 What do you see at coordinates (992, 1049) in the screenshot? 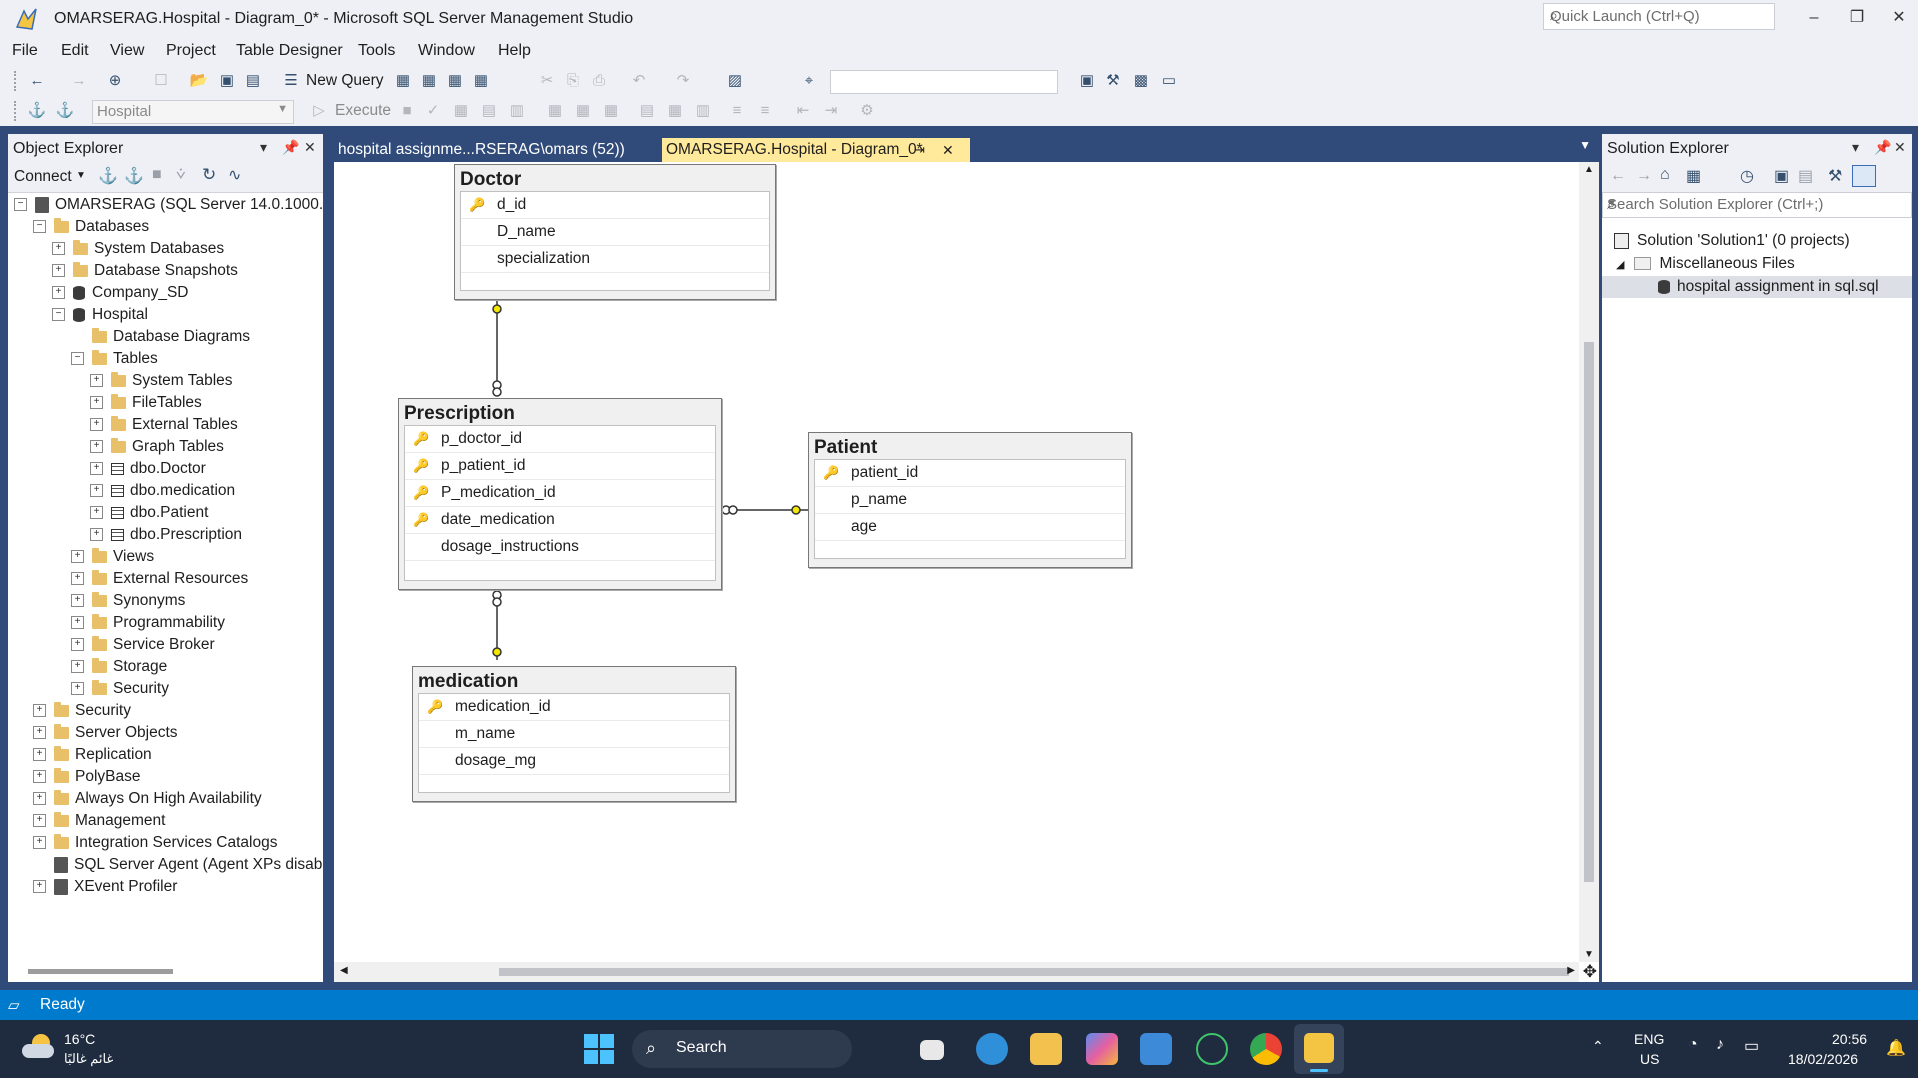
I see `edge-browser-icon` at bounding box center [992, 1049].